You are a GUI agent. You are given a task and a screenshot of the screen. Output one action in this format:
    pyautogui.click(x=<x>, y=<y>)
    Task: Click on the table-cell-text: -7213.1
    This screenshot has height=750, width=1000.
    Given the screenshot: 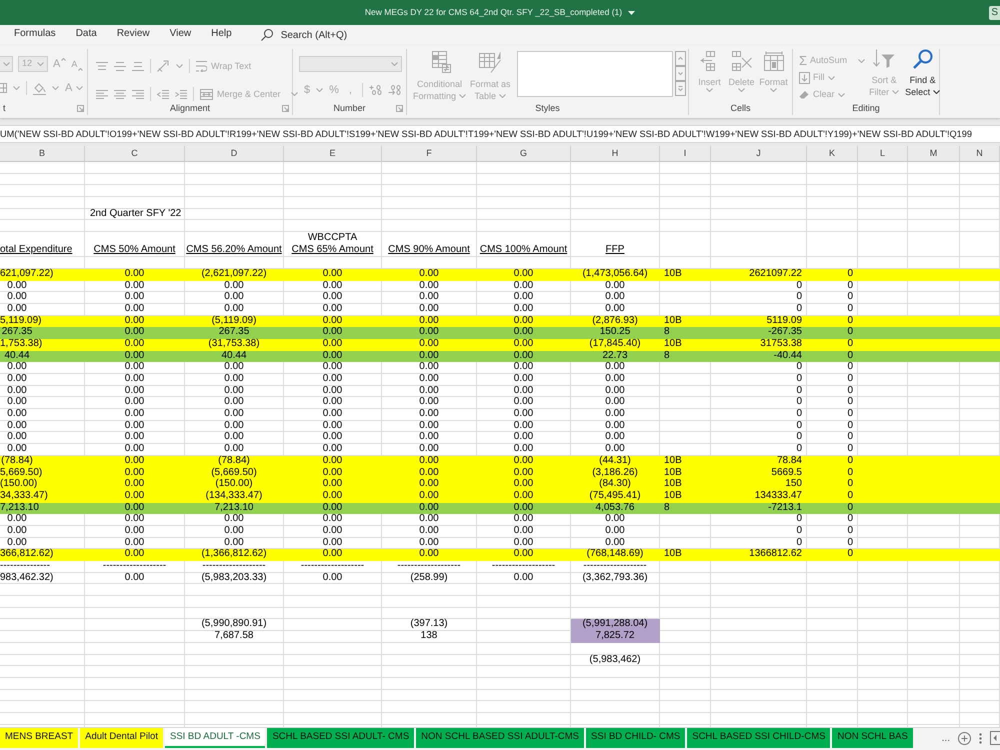 What is the action you would take?
    pyautogui.click(x=785, y=508)
    